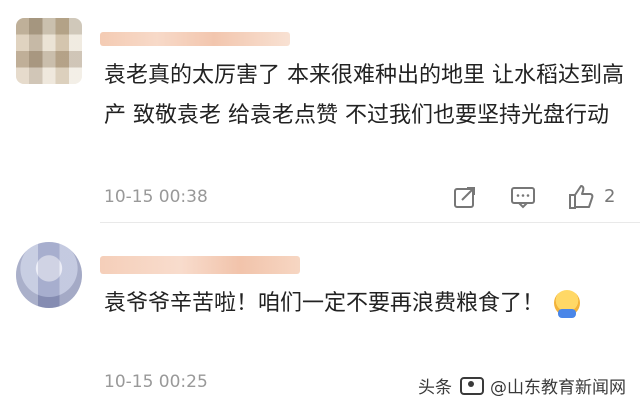  Describe the element at coordinates (472, 385) in the screenshot. I see `camera-icon` at that location.